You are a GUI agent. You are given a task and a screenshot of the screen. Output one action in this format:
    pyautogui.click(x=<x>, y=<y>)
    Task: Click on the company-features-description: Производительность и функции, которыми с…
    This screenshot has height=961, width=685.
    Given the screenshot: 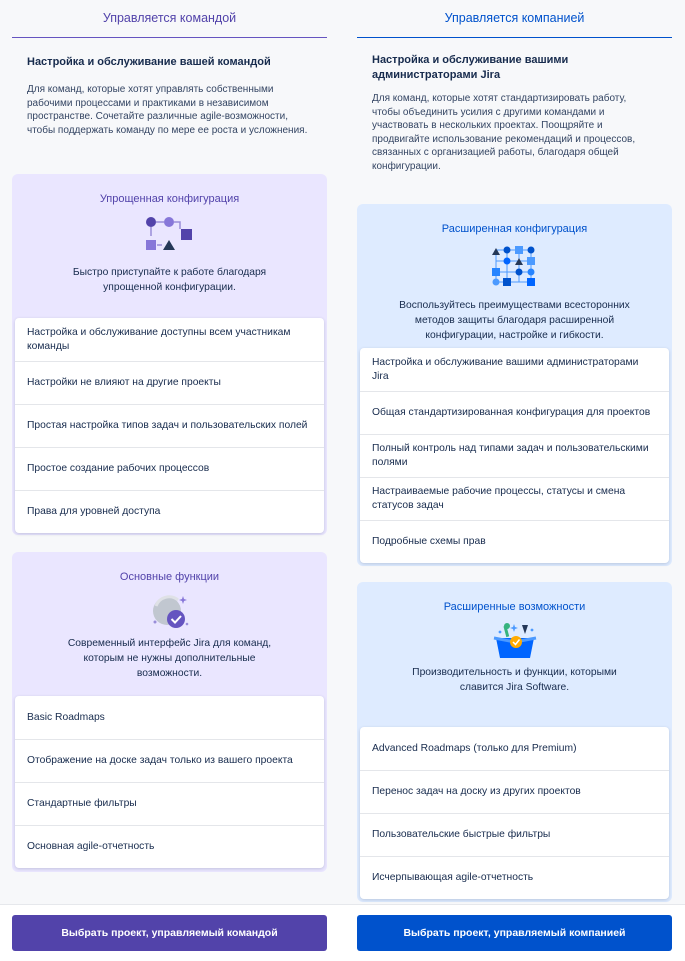 What is the action you would take?
    pyautogui.click(x=514, y=680)
    